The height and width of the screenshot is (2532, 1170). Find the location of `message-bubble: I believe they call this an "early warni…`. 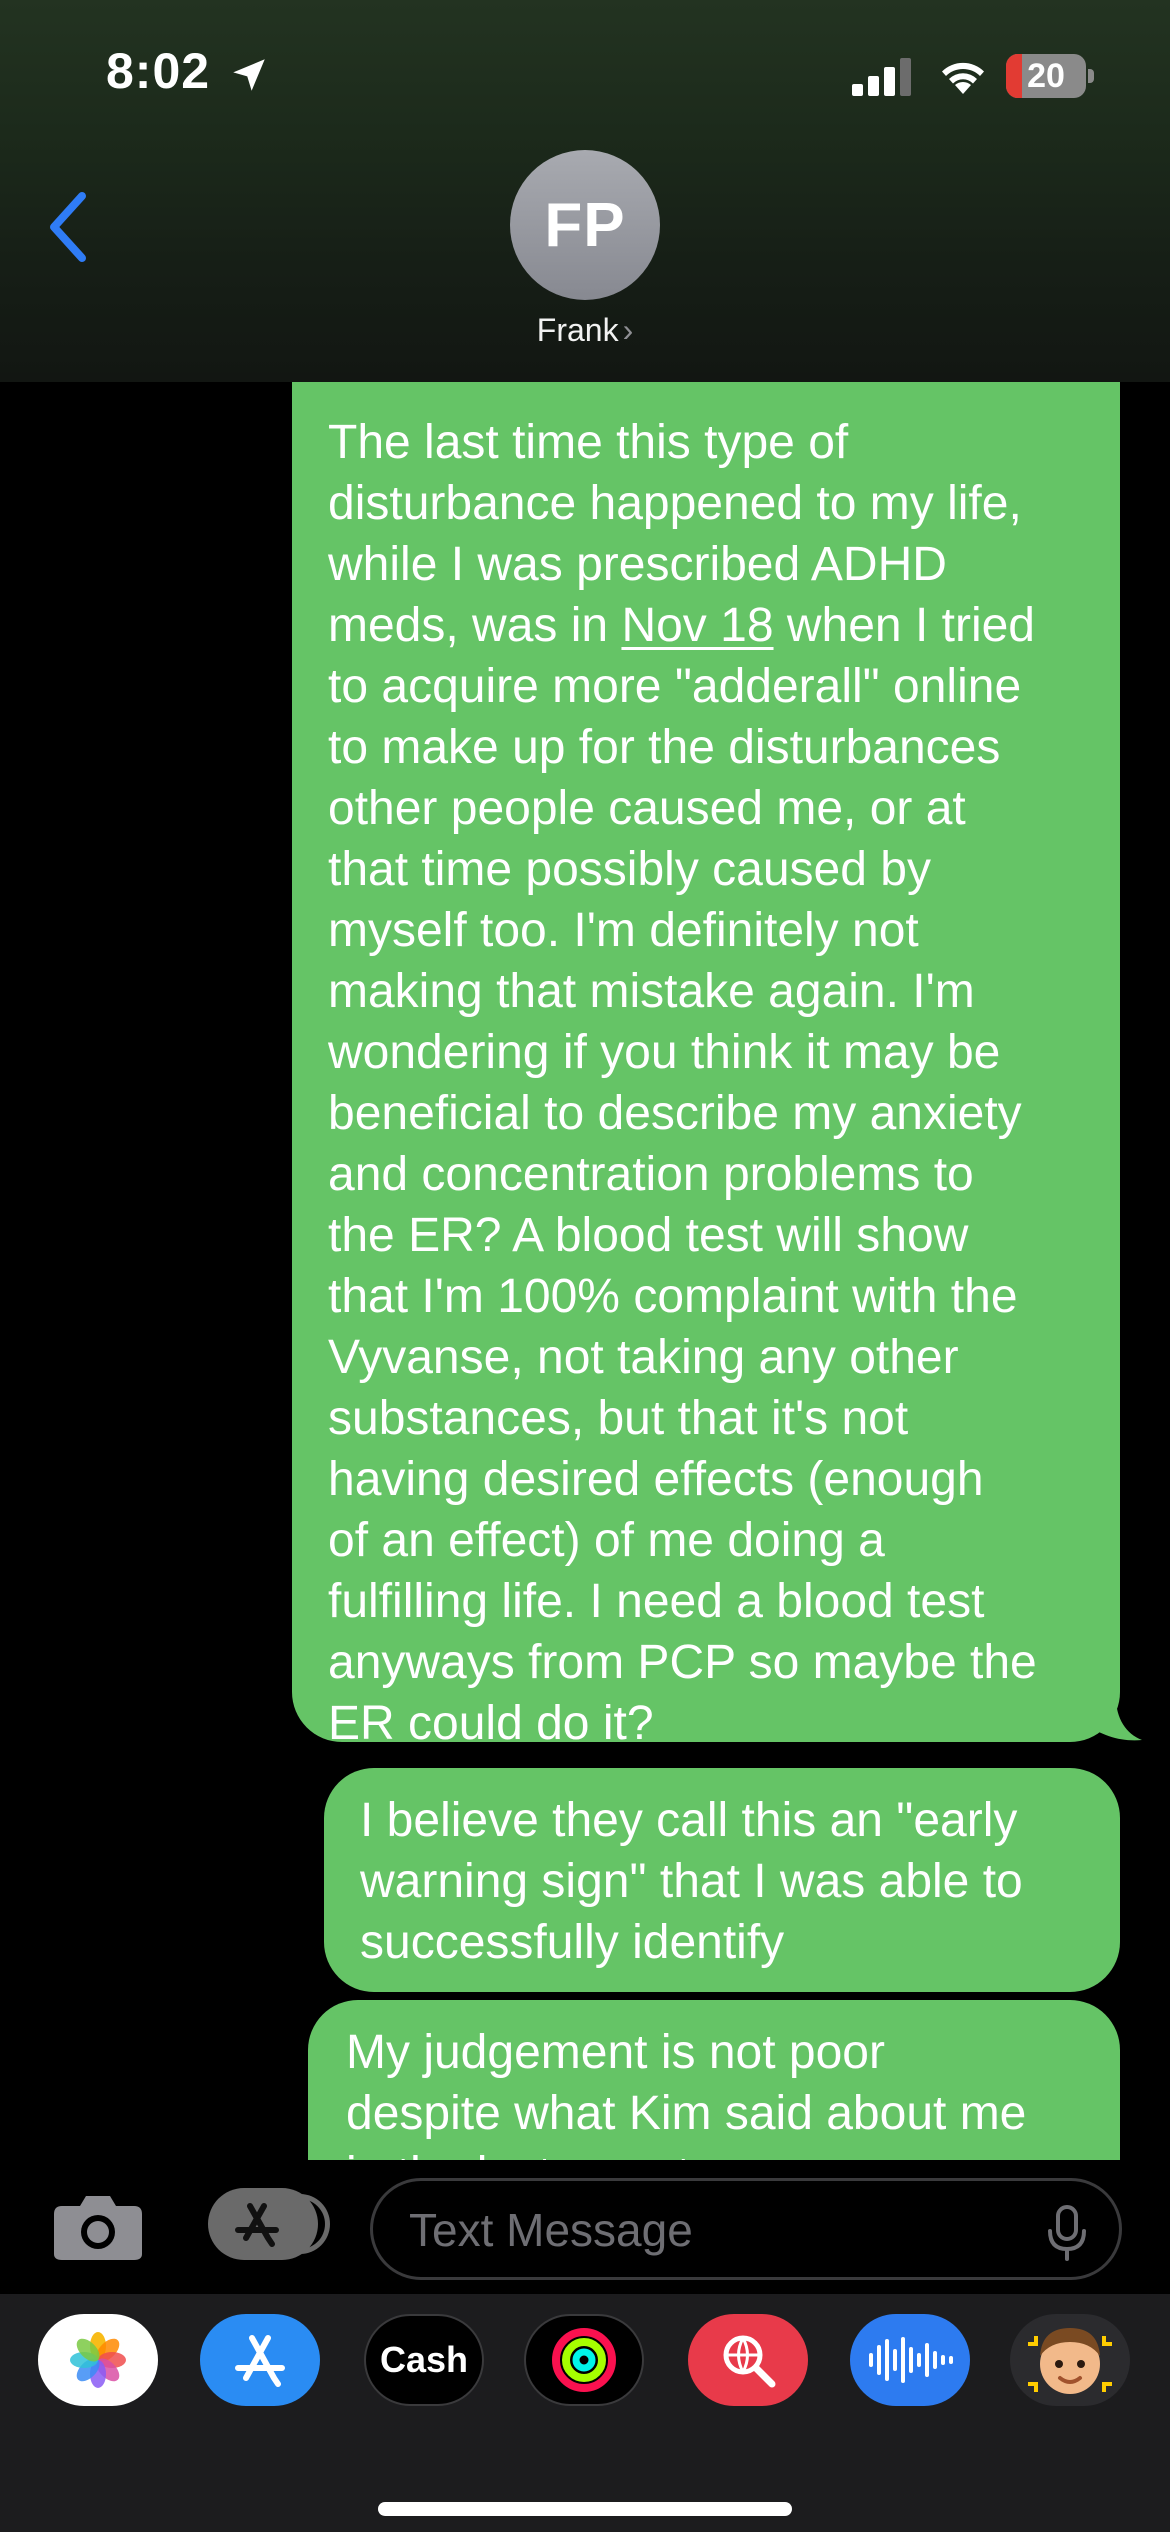

message-bubble: I believe they call this an "early warni… is located at coordinates (722, 1880).